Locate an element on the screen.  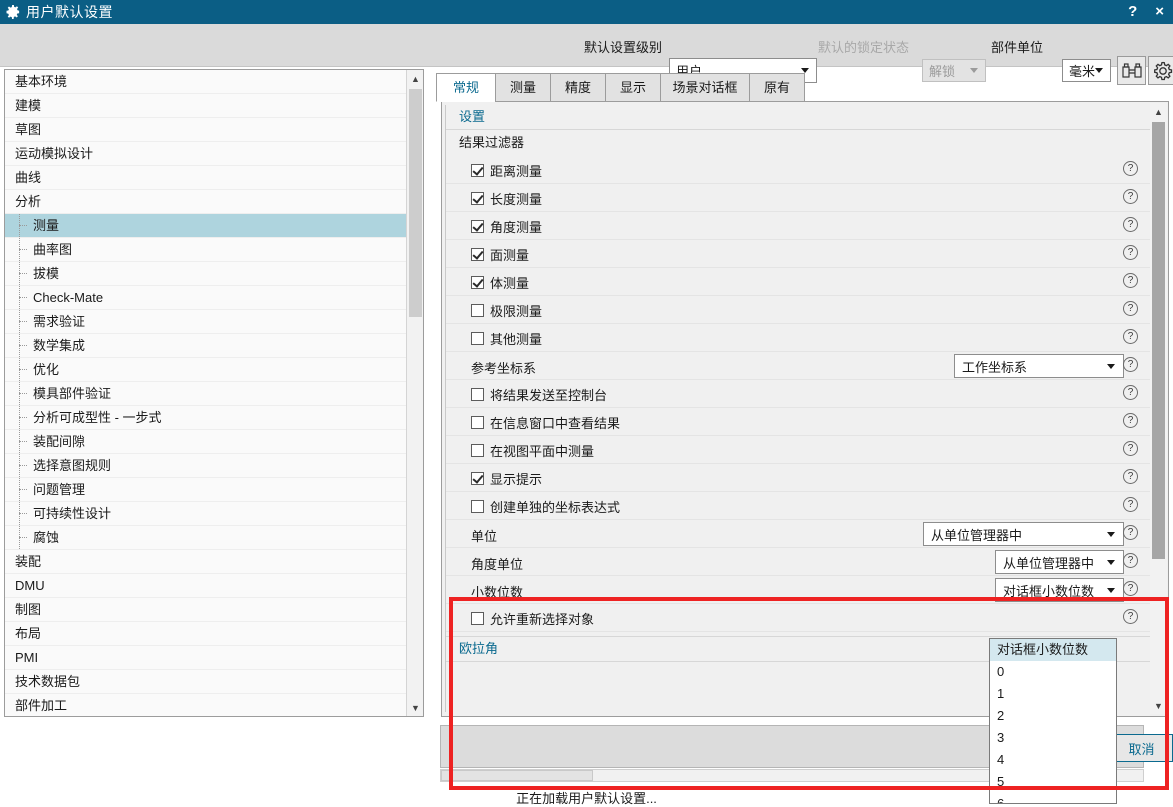
group-label-result-filter: 结果过滤器 is located at coordinates (492, 142).